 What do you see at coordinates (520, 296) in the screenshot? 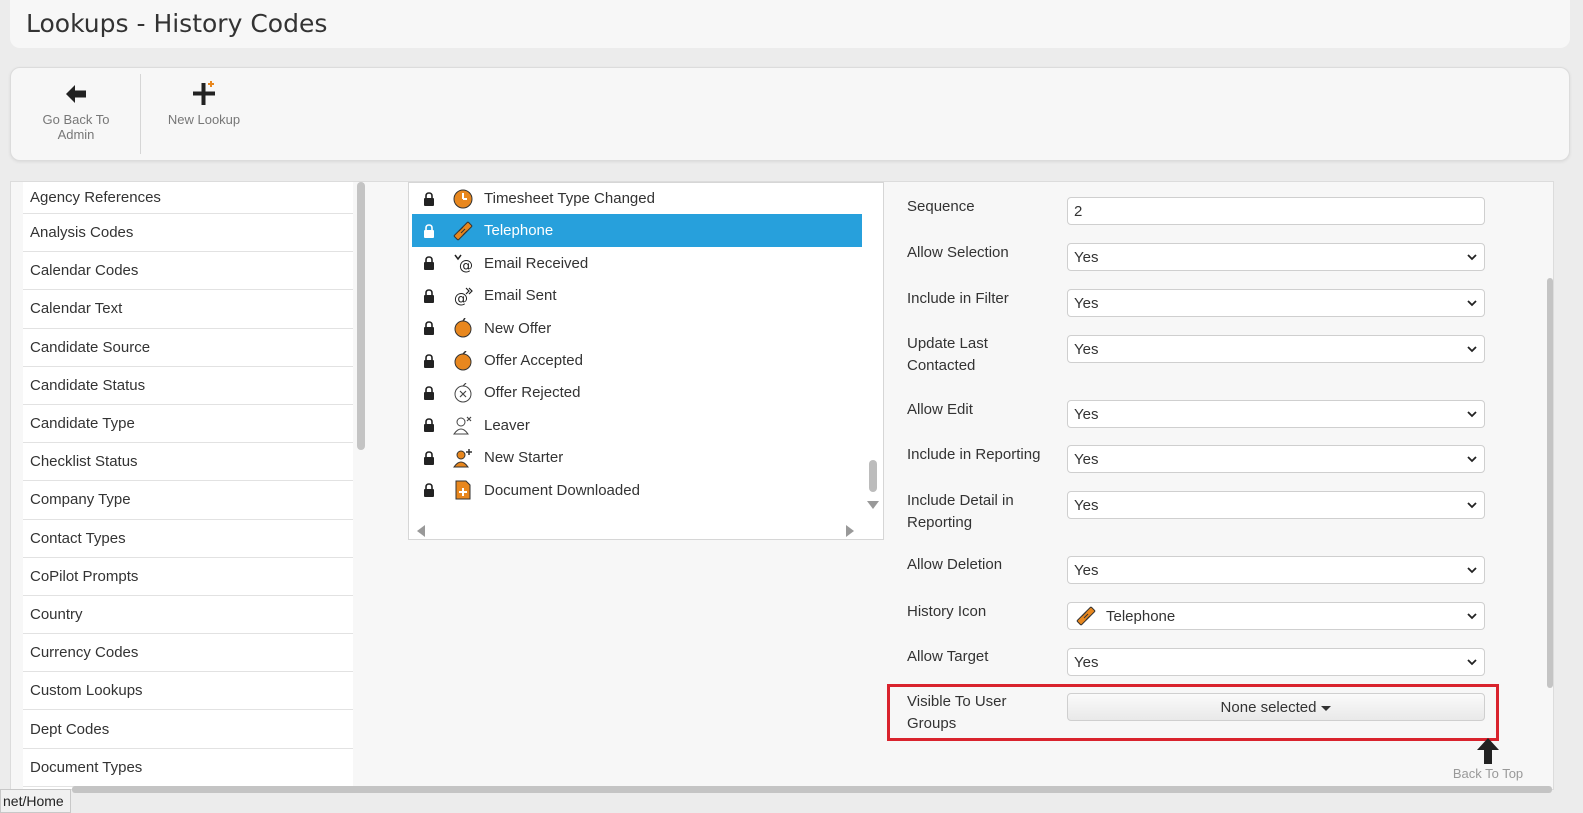
I see `history-code-label: Email Sent` at bounding box center [520, 296].